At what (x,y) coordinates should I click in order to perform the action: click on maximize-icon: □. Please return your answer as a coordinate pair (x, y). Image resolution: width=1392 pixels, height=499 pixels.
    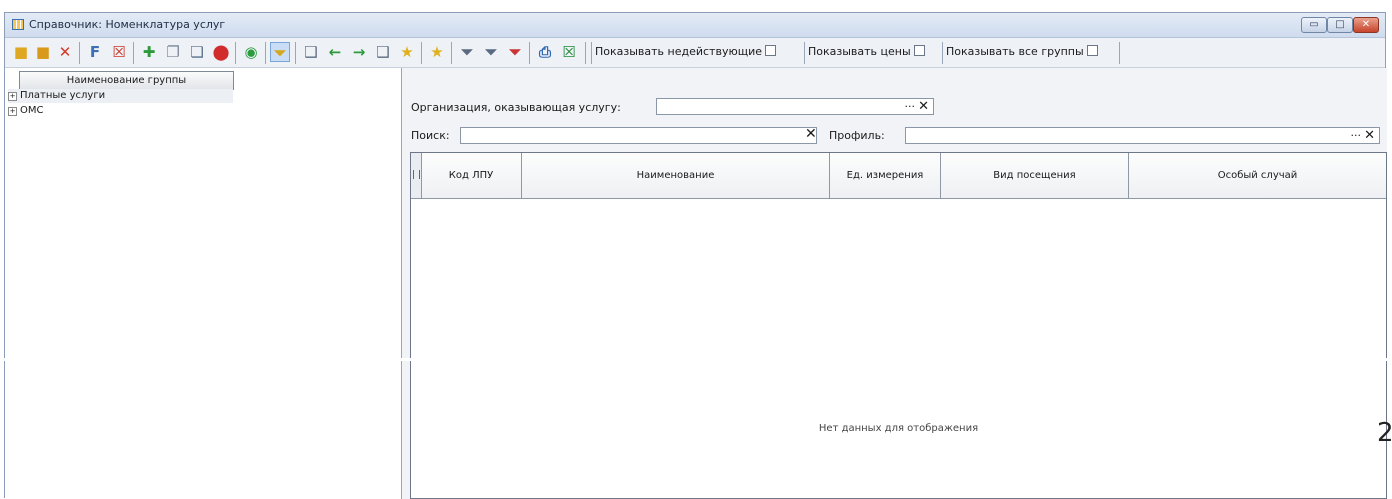
    Looking at the image, I should click on (1340, 24).